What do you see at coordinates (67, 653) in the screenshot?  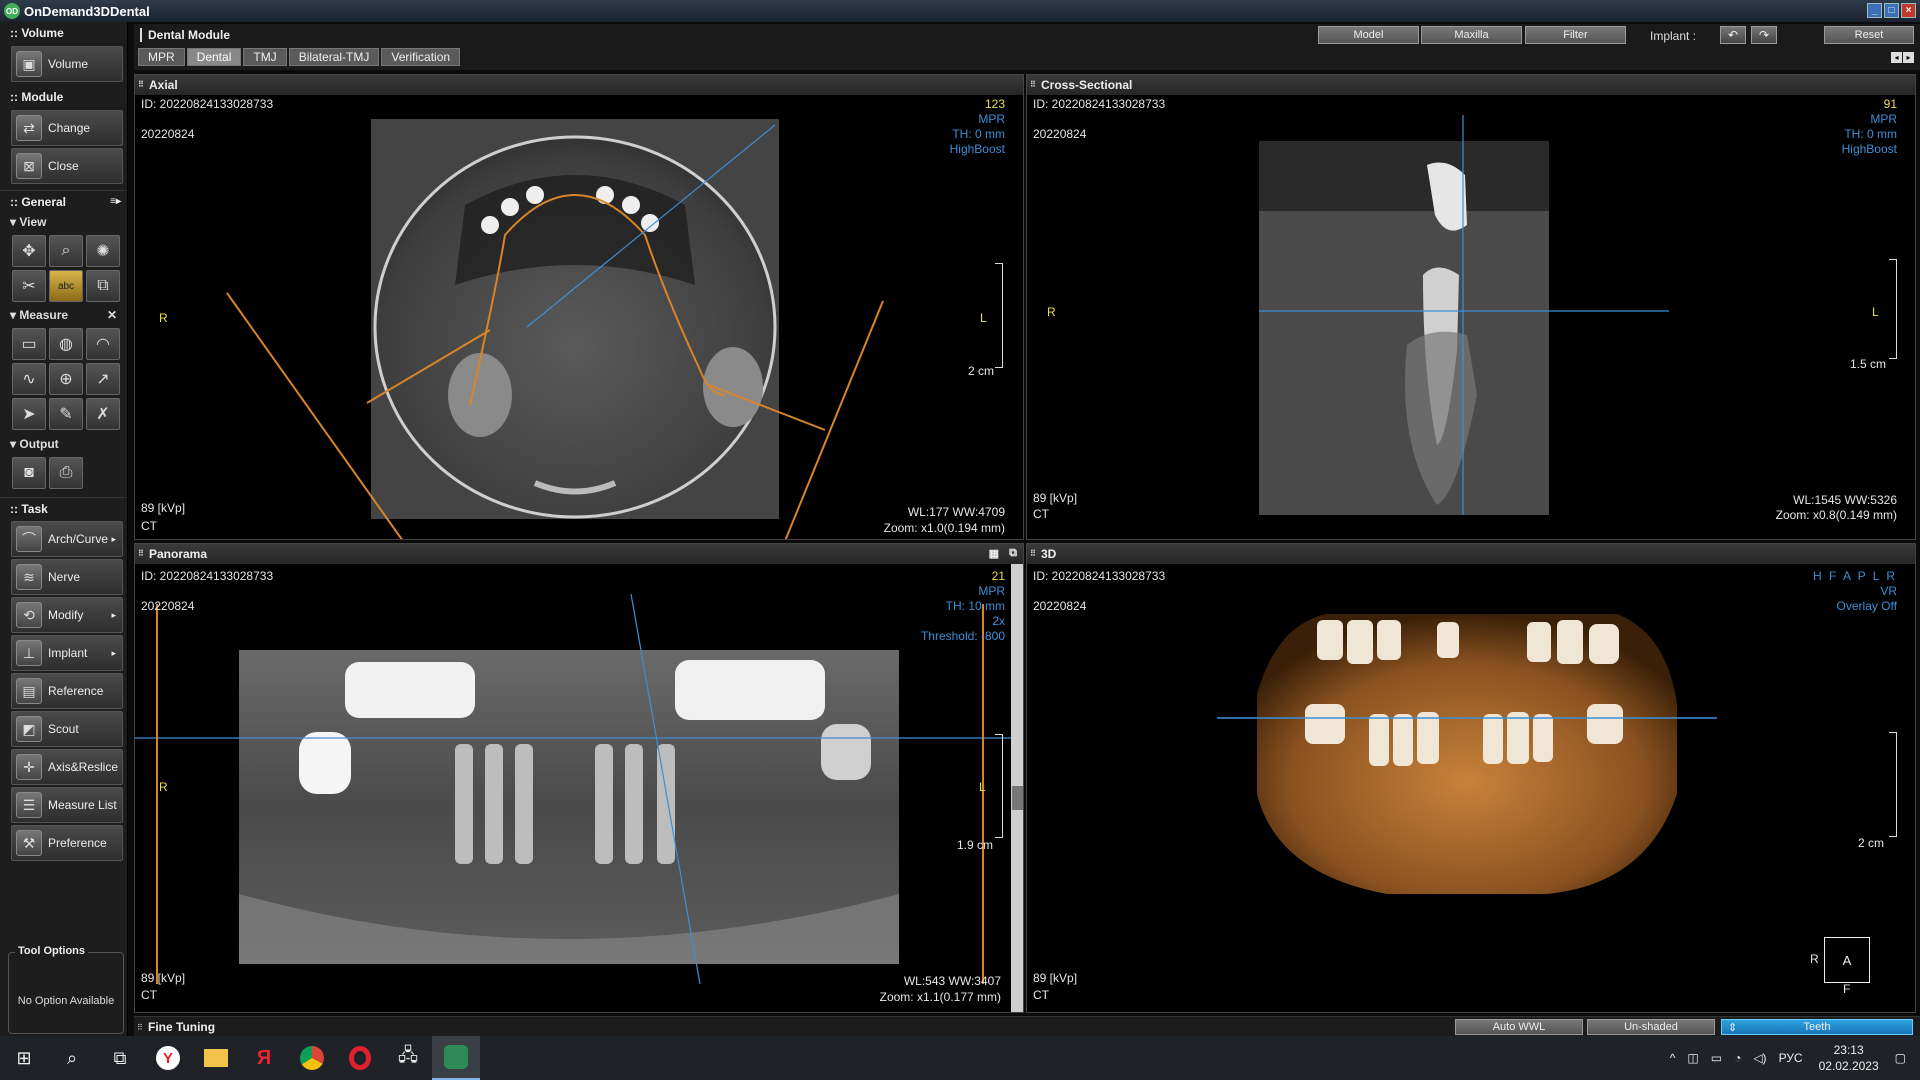 I see `task-implant-button: ⊥ Implant ▸` at bounding box center [67, 653].